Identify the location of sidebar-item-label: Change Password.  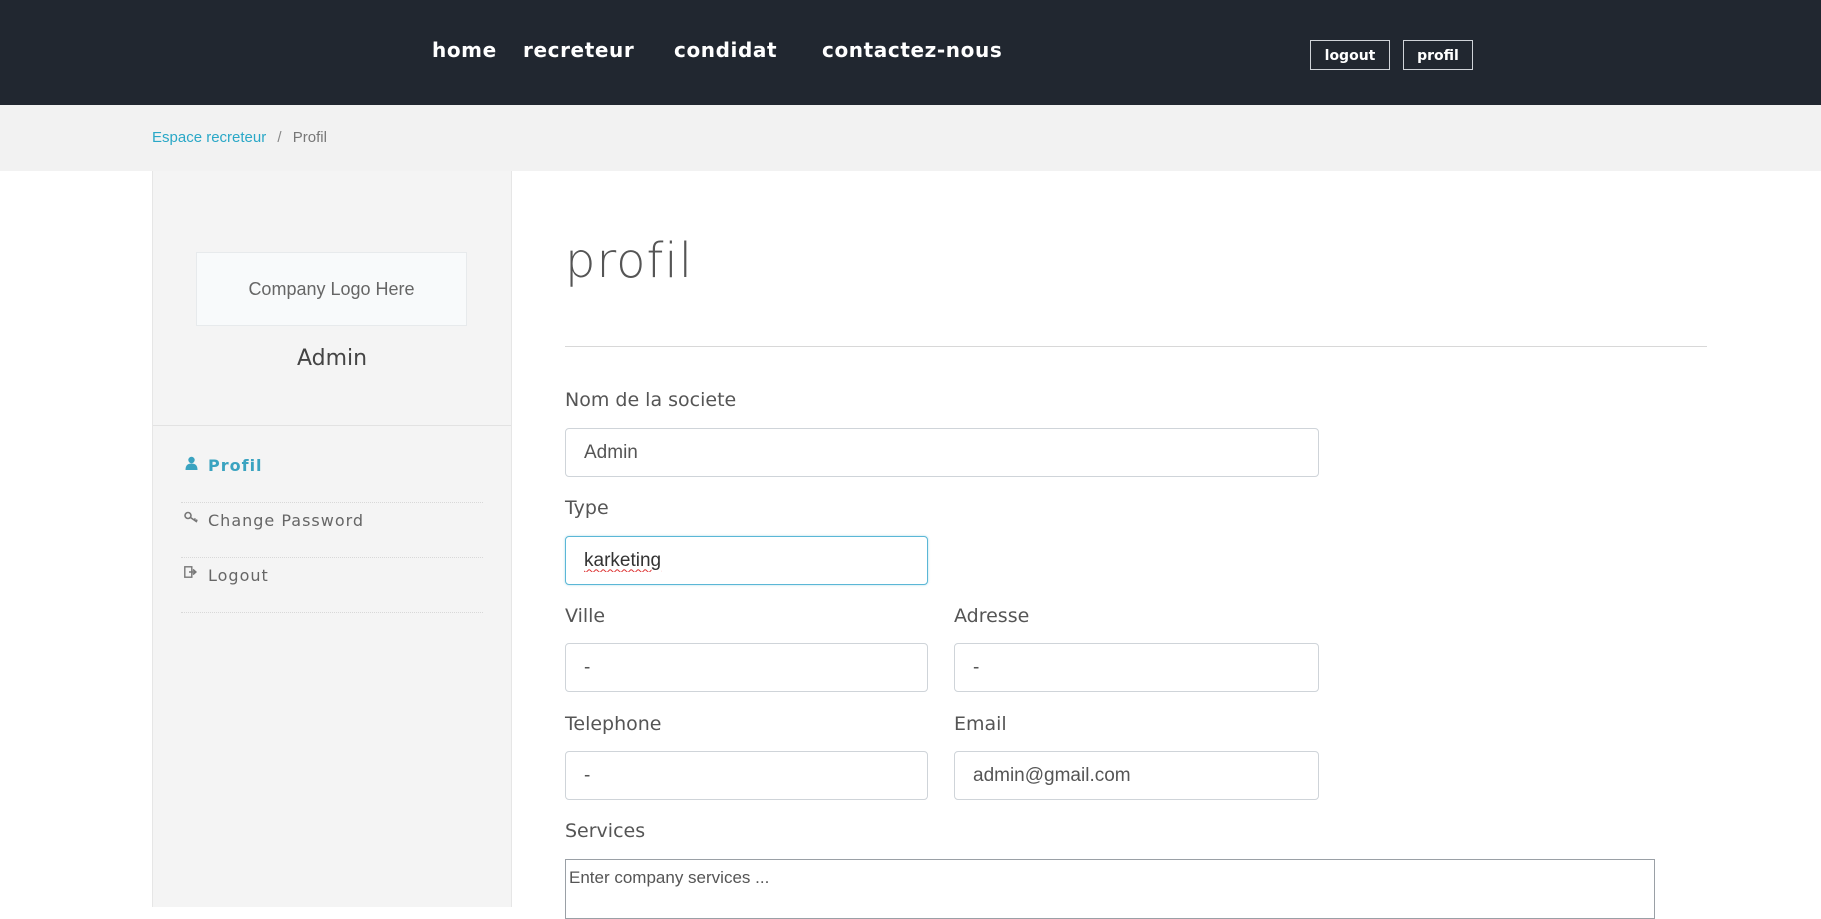
(286, 520).